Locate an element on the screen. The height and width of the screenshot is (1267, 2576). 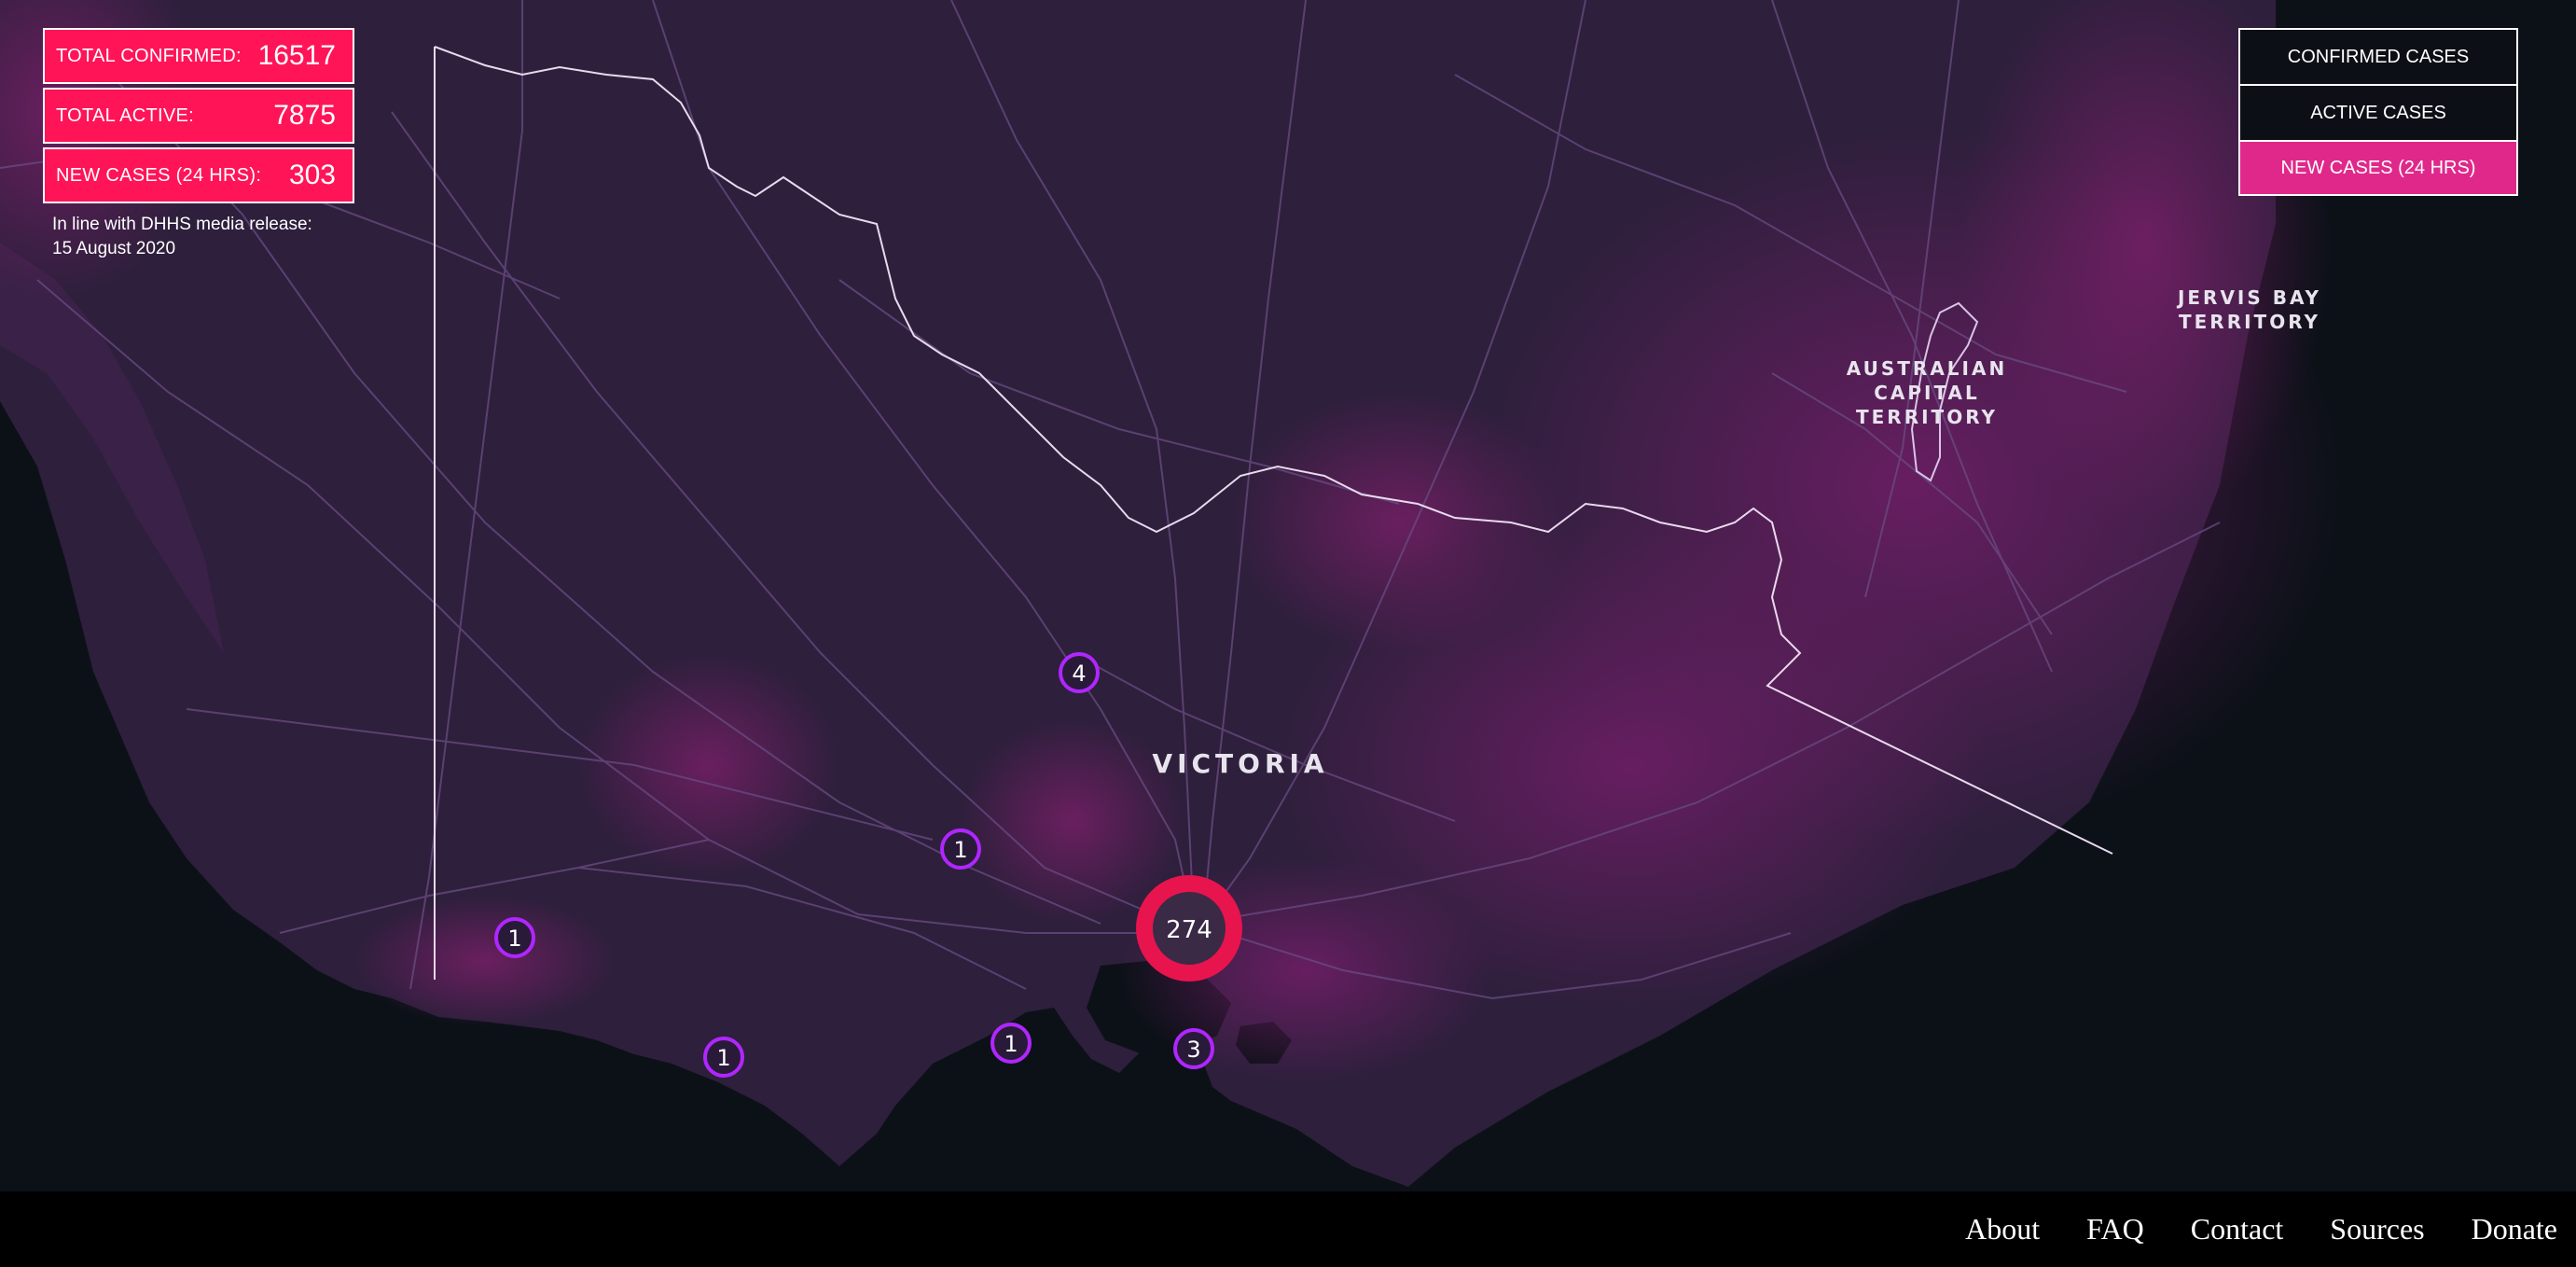
new-cases-label: NEW CASES (24 HRS): is located at coordinates (159, 175).